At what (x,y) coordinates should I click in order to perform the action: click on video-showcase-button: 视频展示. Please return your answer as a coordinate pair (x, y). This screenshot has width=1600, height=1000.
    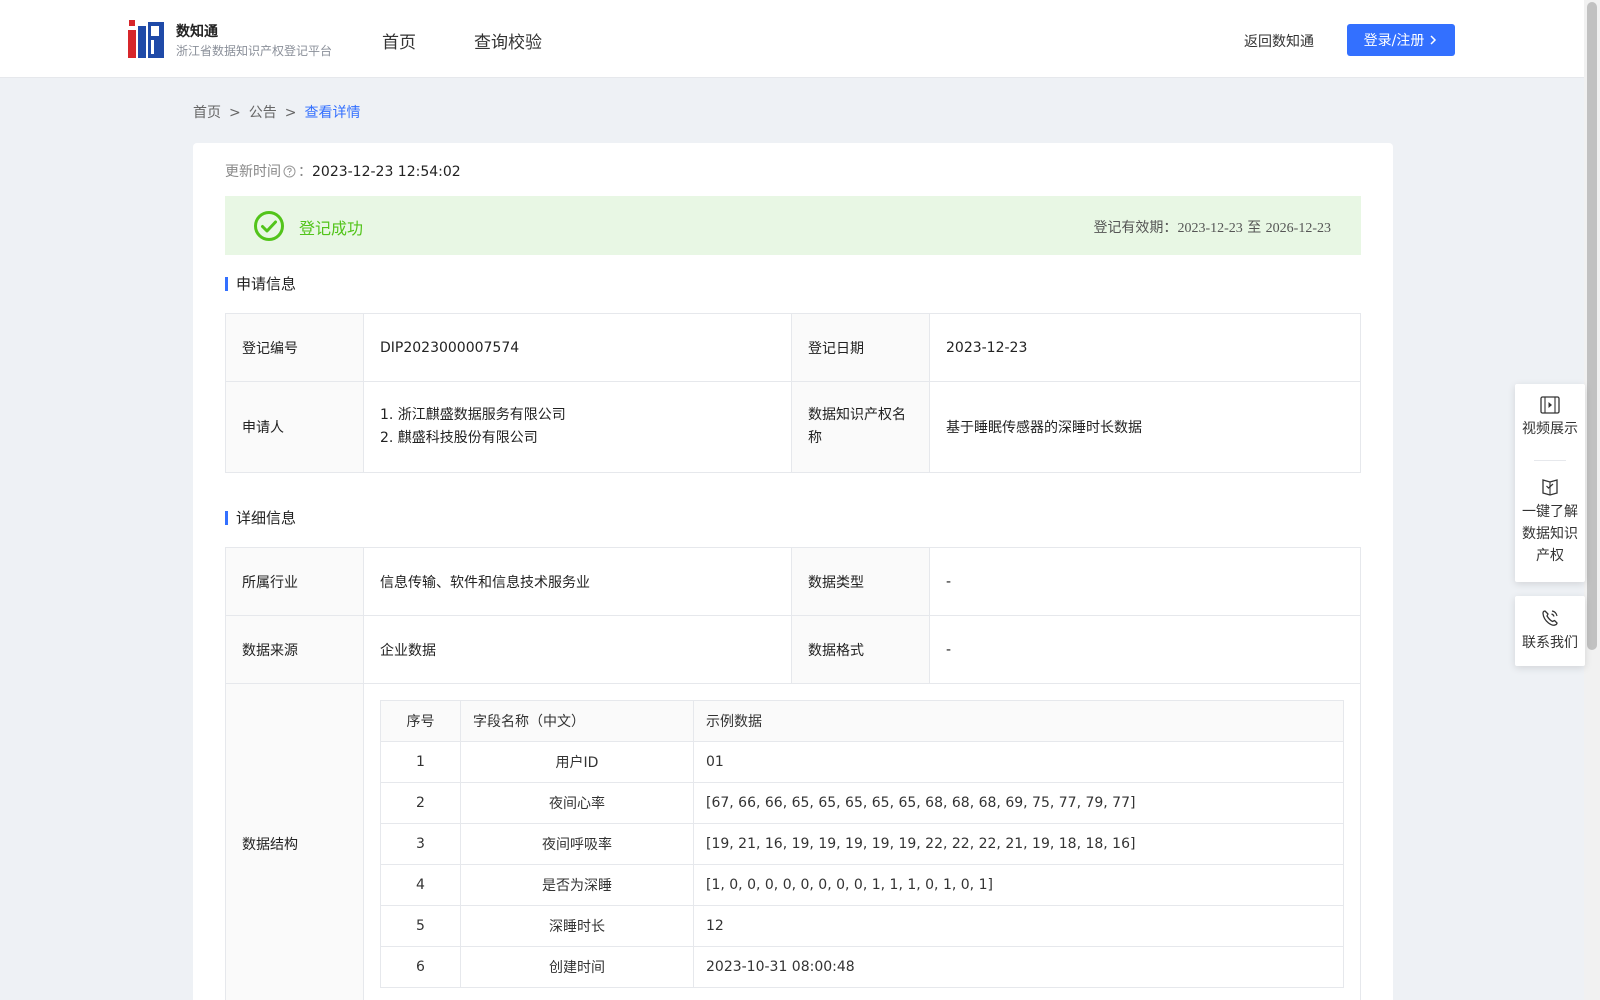
    Looking at the image, I should click on (1550, 422).